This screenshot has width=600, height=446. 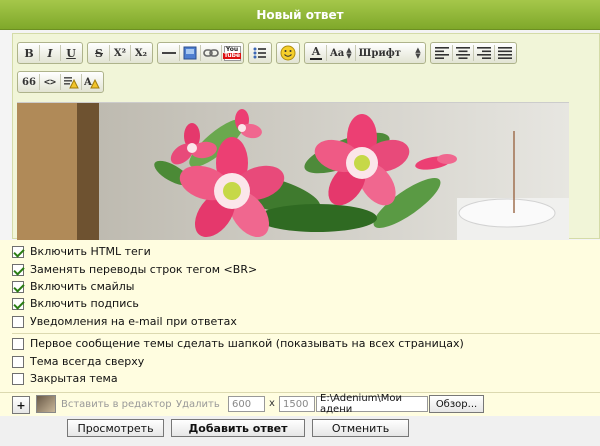 I want to click on horizontal-rule-icon, so click(x=169, y=53).